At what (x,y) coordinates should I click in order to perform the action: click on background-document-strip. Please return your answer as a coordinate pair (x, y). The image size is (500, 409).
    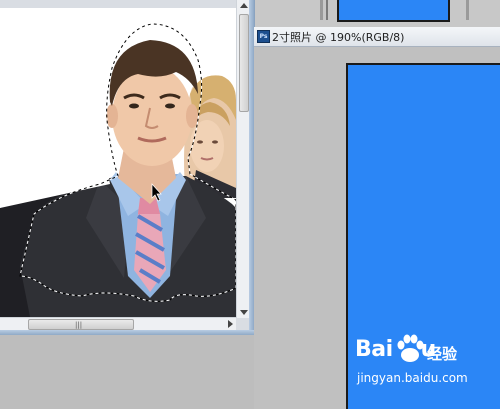
    Looking at the image, I should click on (377, 13).